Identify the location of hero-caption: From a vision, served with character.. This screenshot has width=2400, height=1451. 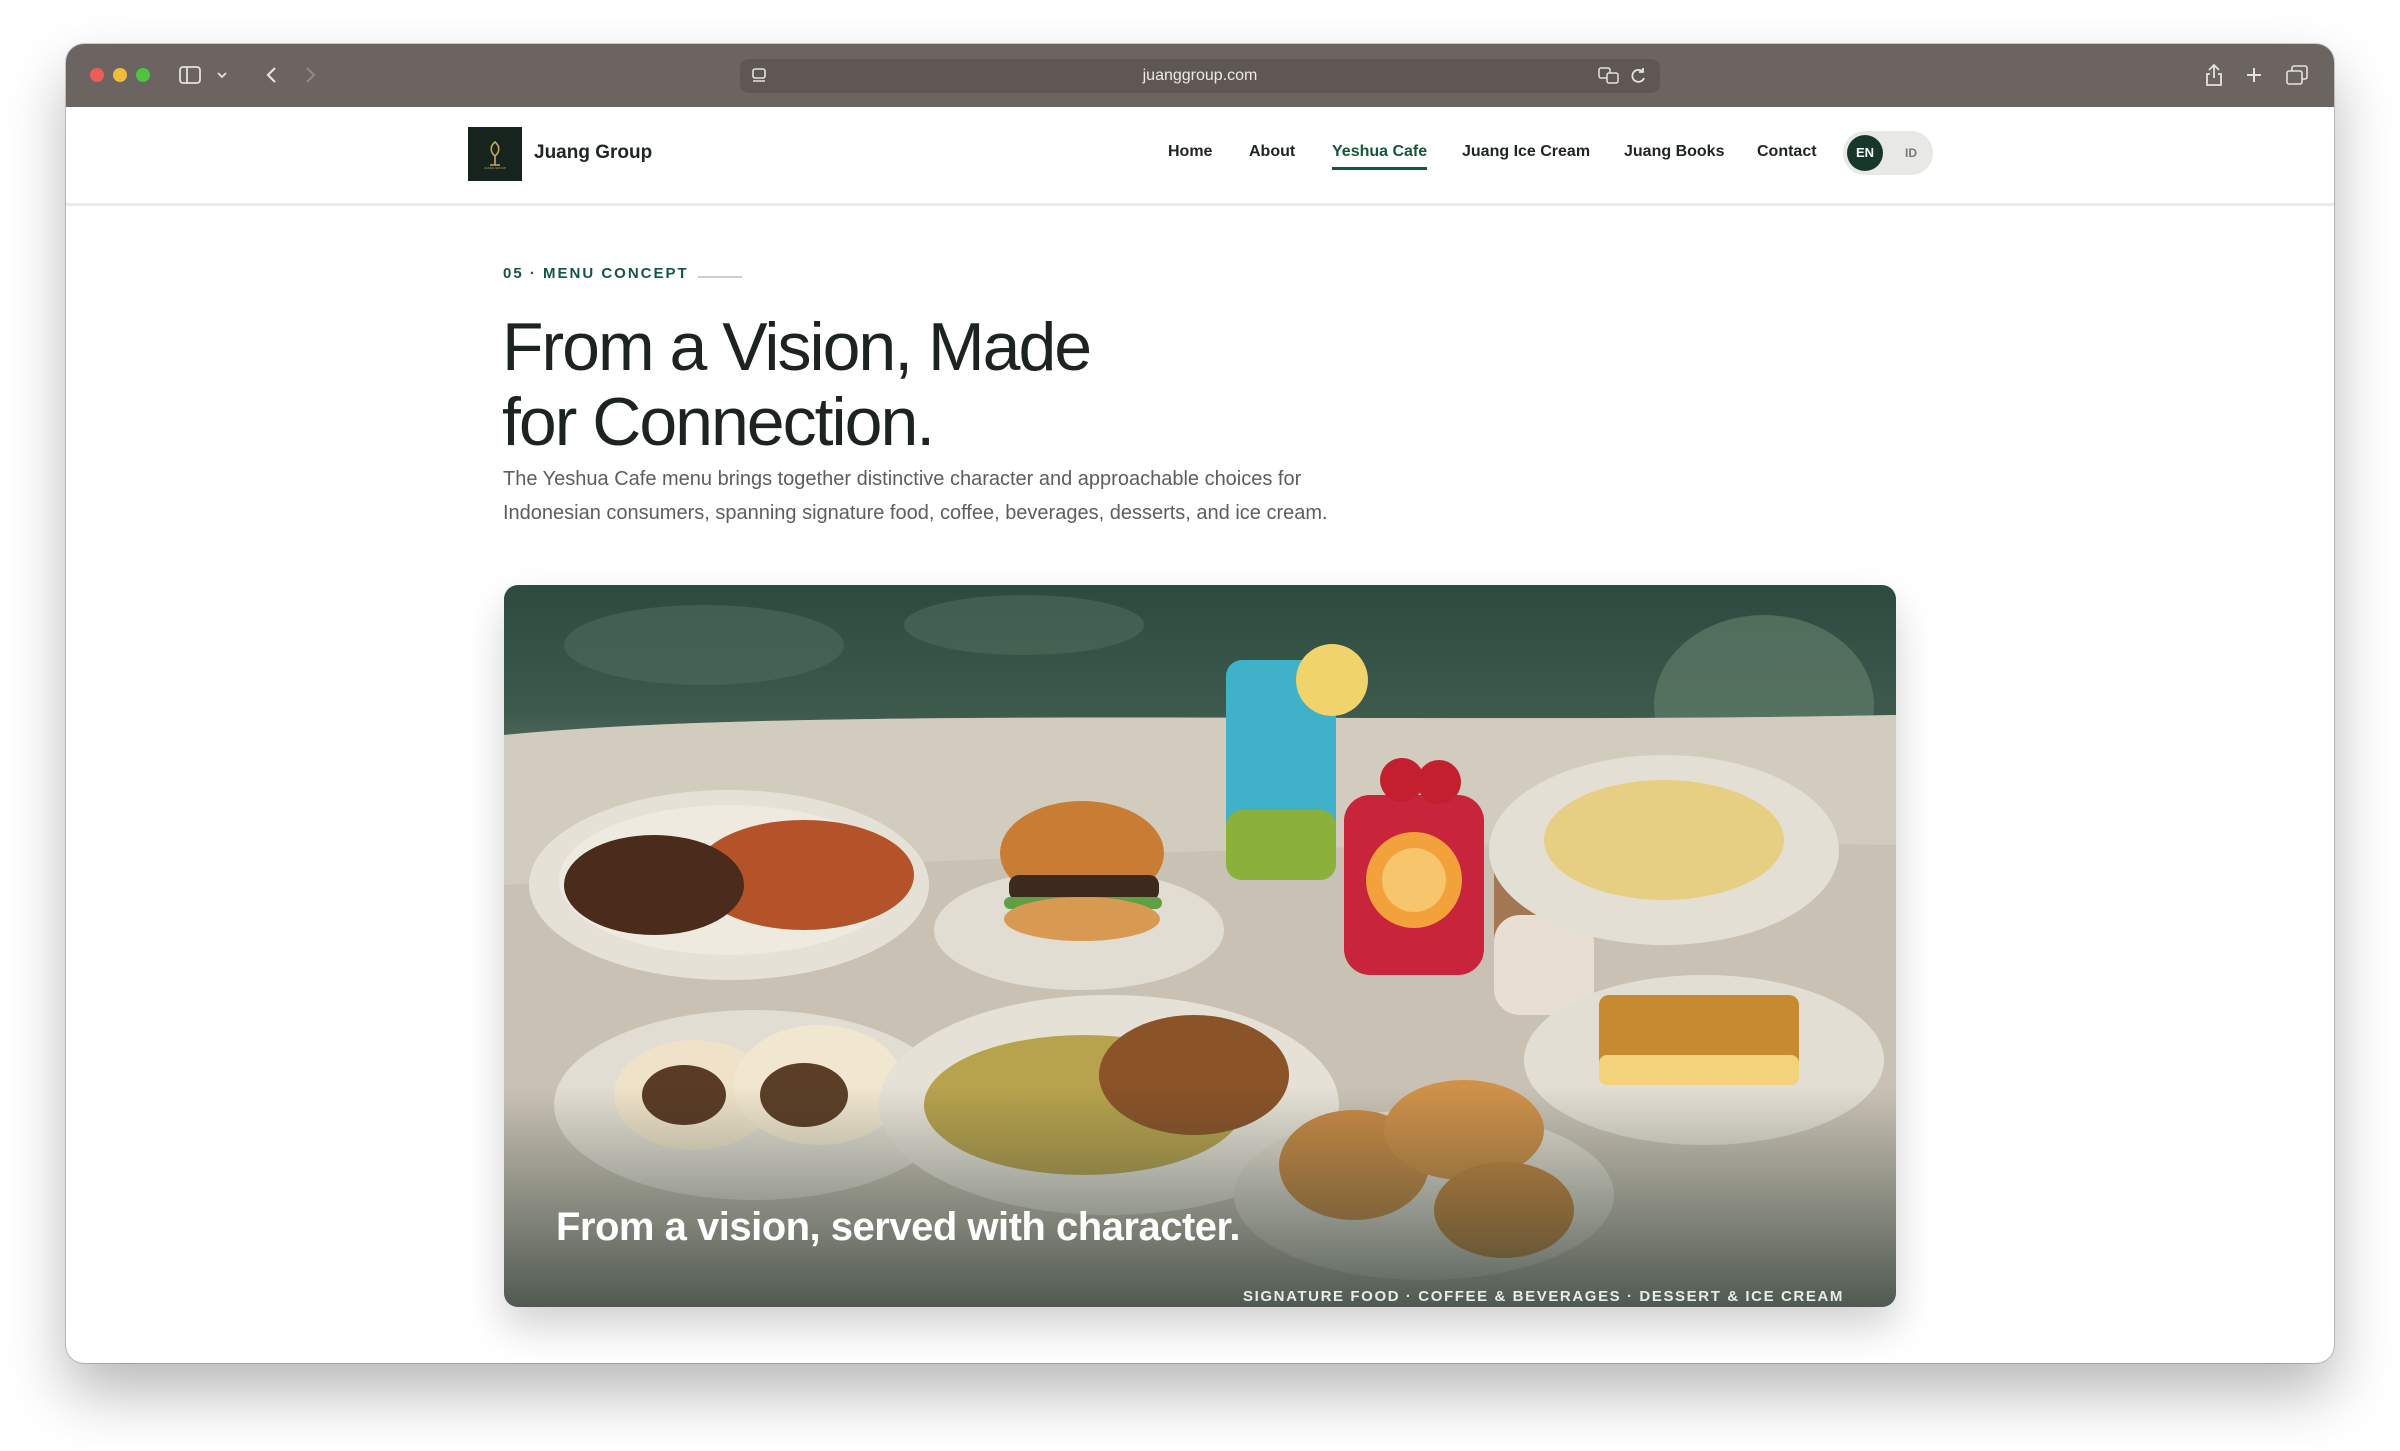
(898, 1227).